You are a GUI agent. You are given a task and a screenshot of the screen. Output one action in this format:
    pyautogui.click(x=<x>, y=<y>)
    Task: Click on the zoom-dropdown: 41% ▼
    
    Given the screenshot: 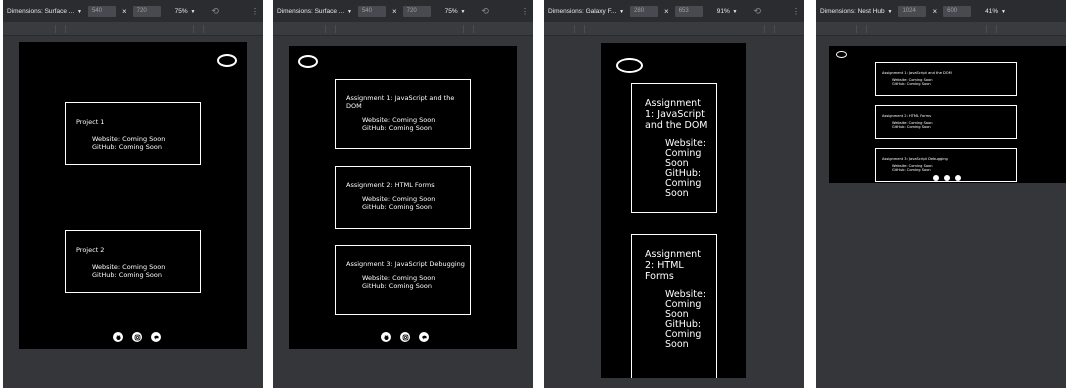 What is the action you would take?
    pyautogui.click(x=995, y=11)
    